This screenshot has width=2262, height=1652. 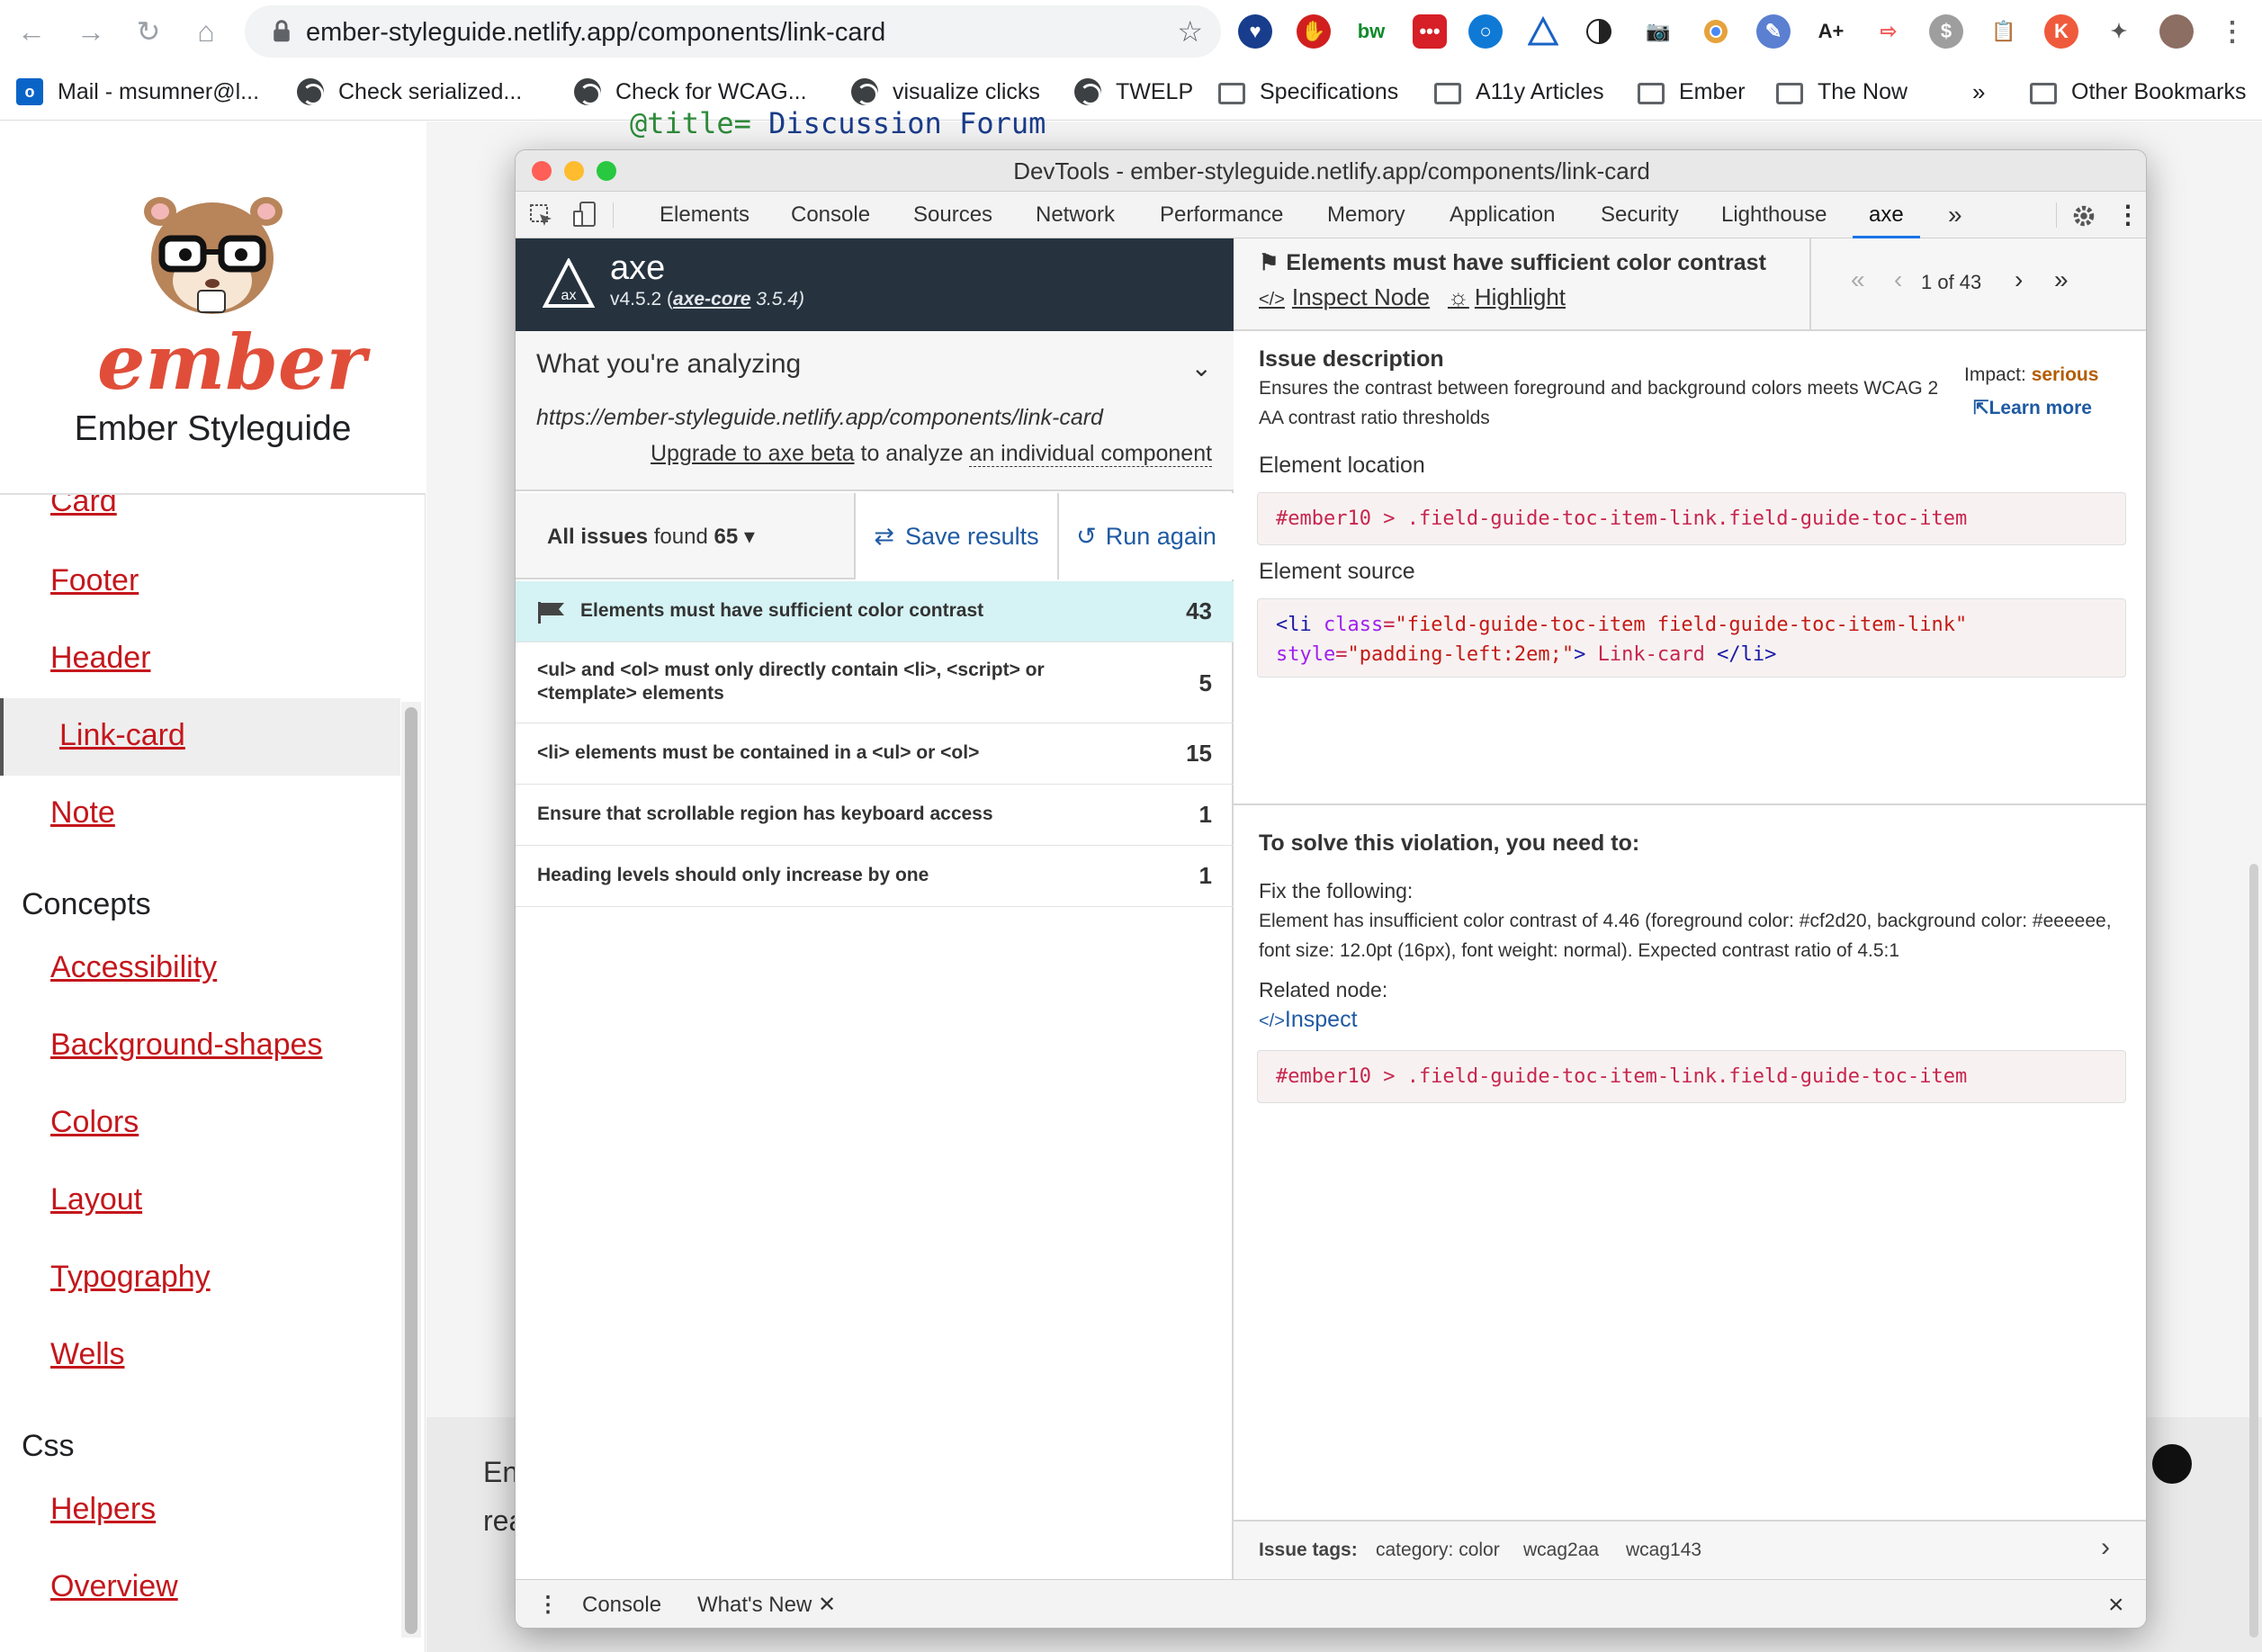 I want to click on learn-more-link: ⇱Learn more, so click(x=2032, y=408).